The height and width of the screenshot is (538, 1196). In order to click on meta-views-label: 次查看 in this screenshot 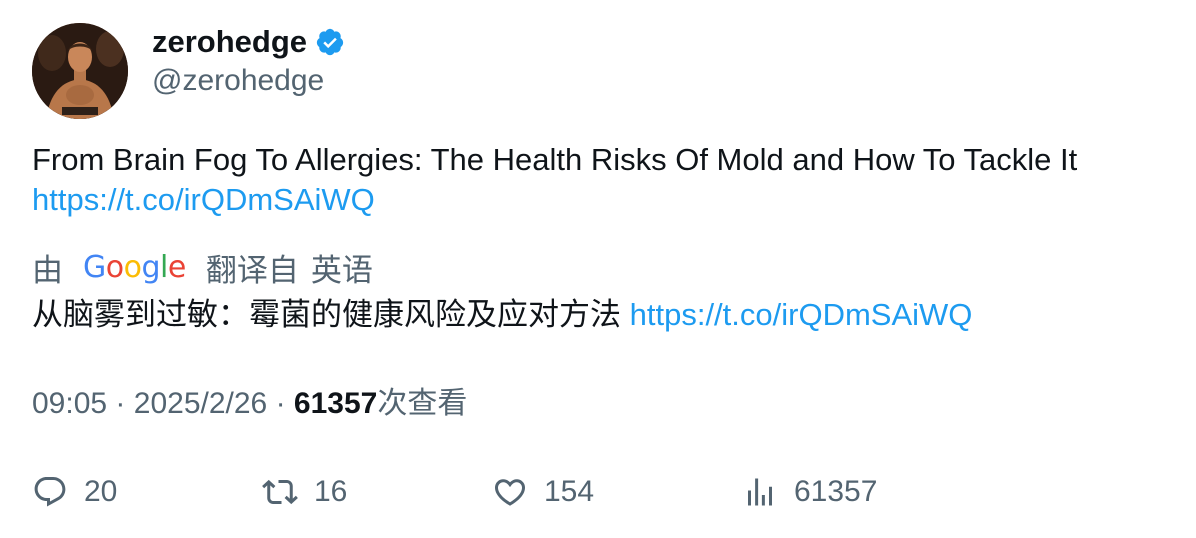, I will do `click(422, 403)`.